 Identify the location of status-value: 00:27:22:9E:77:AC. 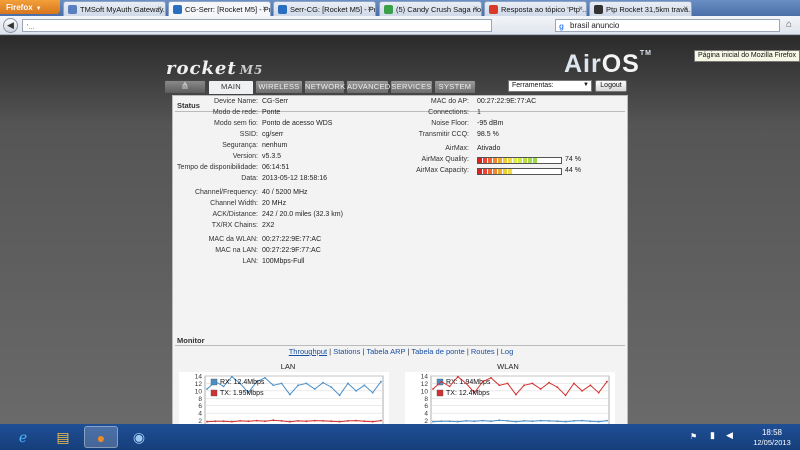
(507, 101).